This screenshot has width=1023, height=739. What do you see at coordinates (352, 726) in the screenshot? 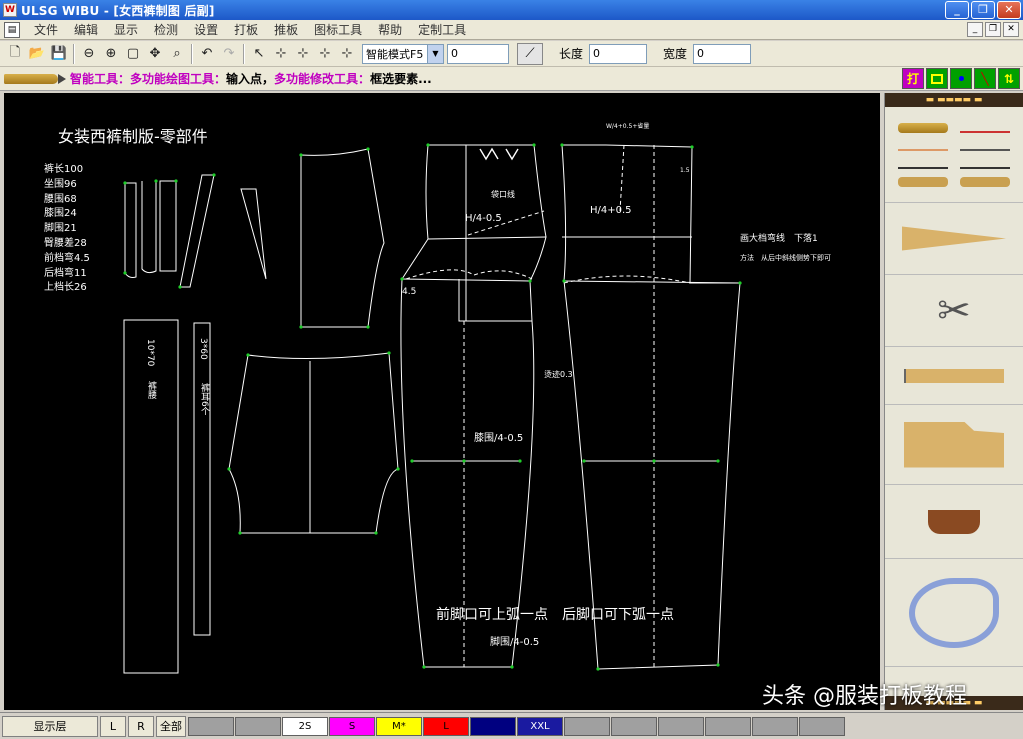
I see `size-swatch: S` at bounding box center [352, 726].